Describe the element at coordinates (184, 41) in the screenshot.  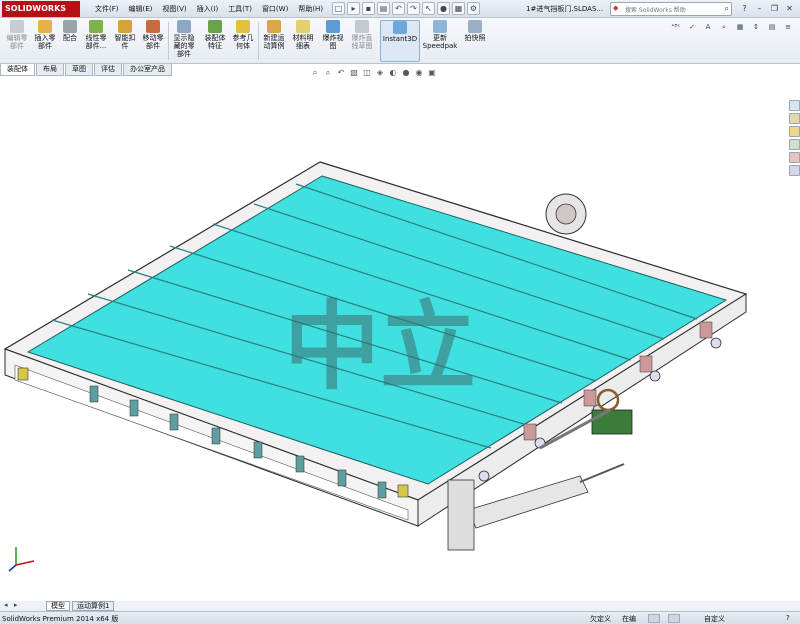
I see `show-hidden-components-button: 显示隐 藏的零 部件` at that location.